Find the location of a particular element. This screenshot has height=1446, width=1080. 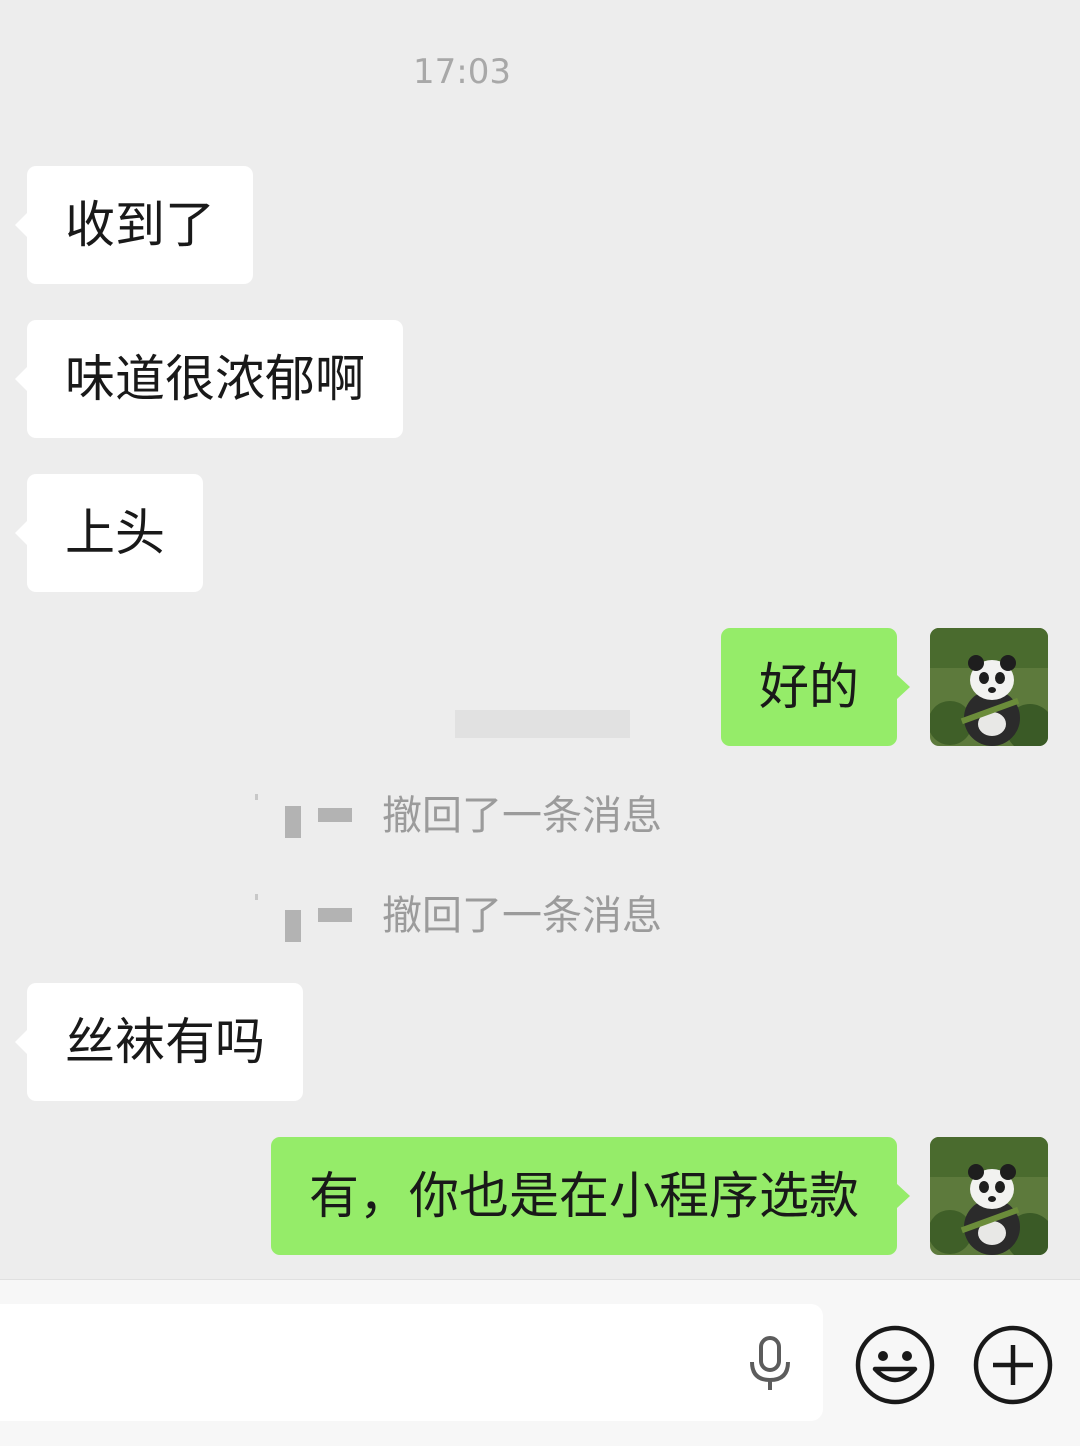

input-toolbar is located at coordinates (540, 1362).